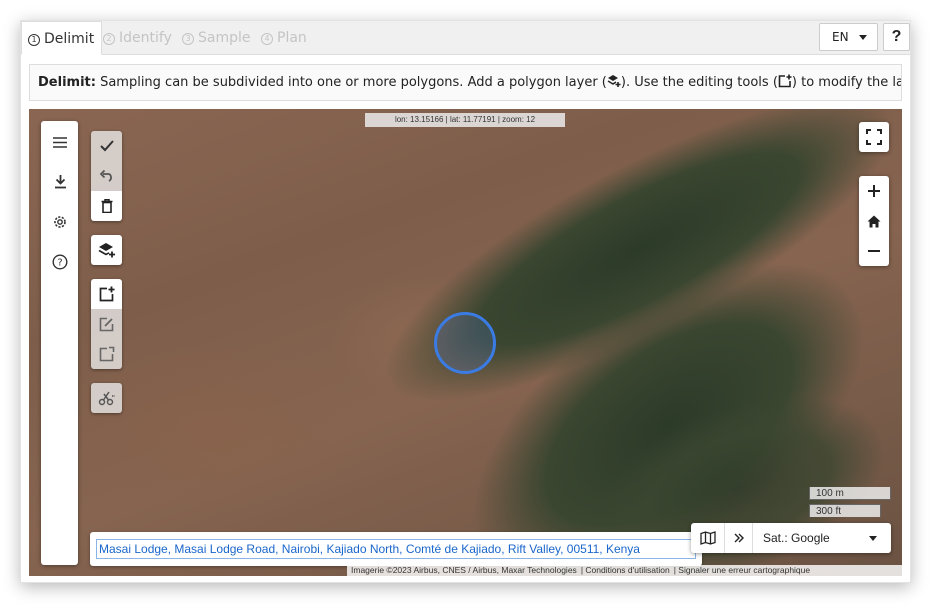 This screenshot has height=615, width=940. I want to click on tab-plan: 4 Plan, so click(284, 38).